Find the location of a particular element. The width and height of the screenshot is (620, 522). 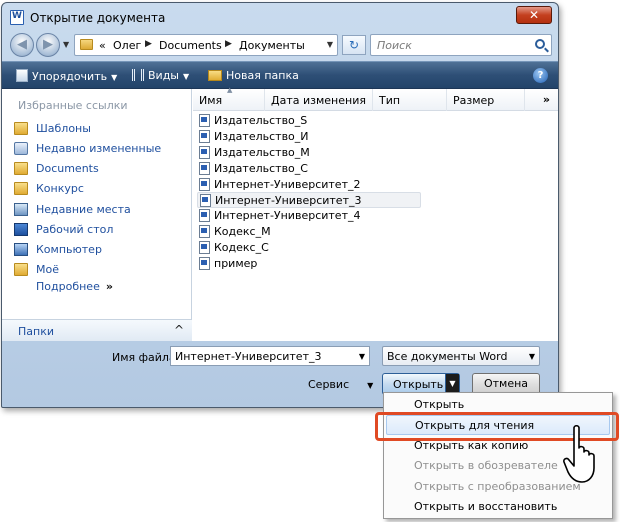

file-item: Интернет-Университет_4 is located at coordinates (309, 216).